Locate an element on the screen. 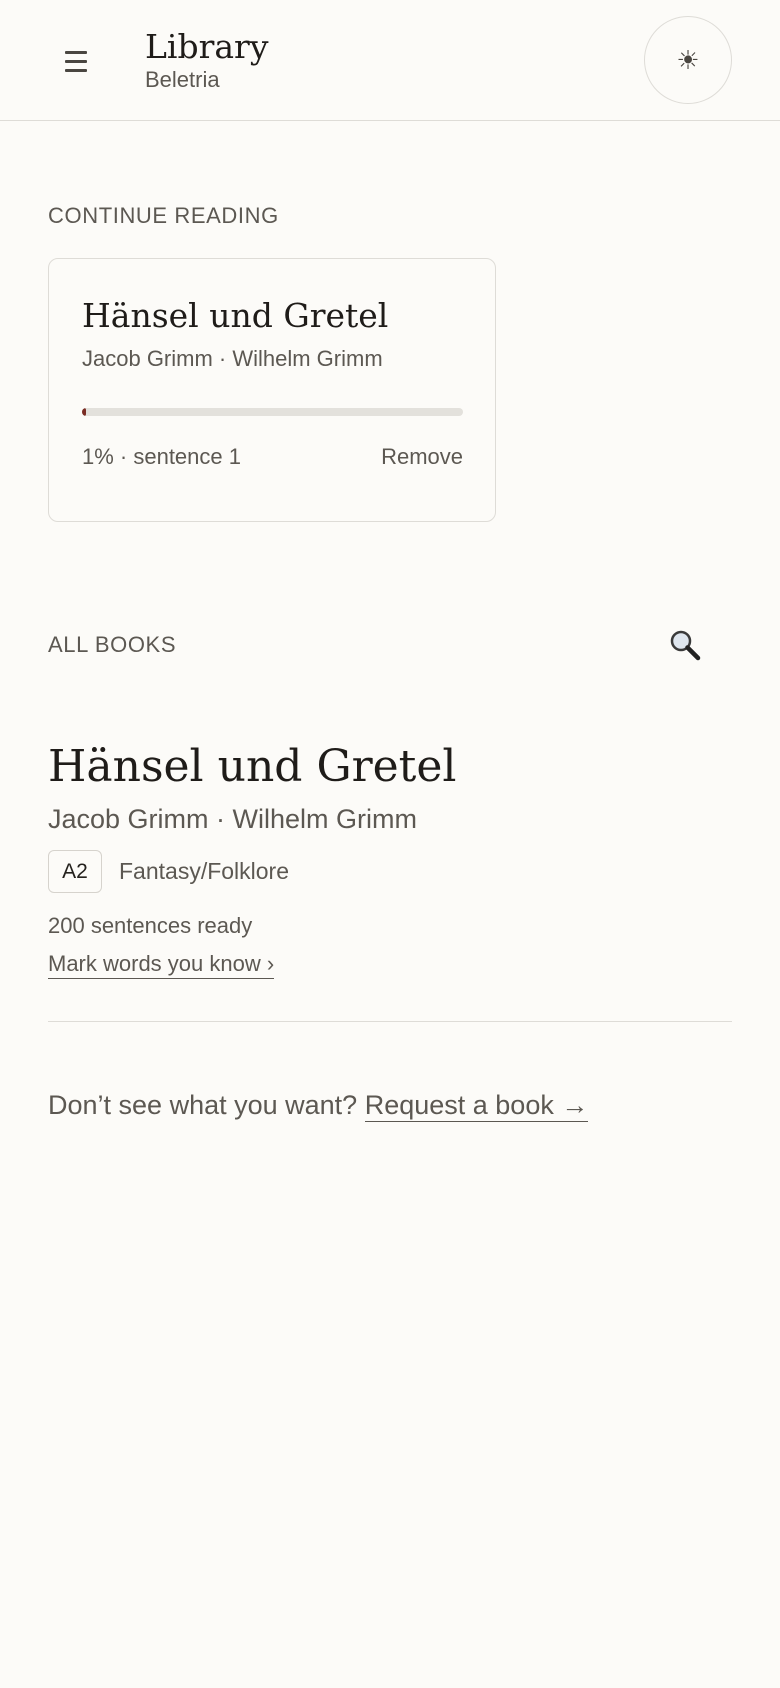  hamburger-menu-icon is located at coordinates (76, 61).